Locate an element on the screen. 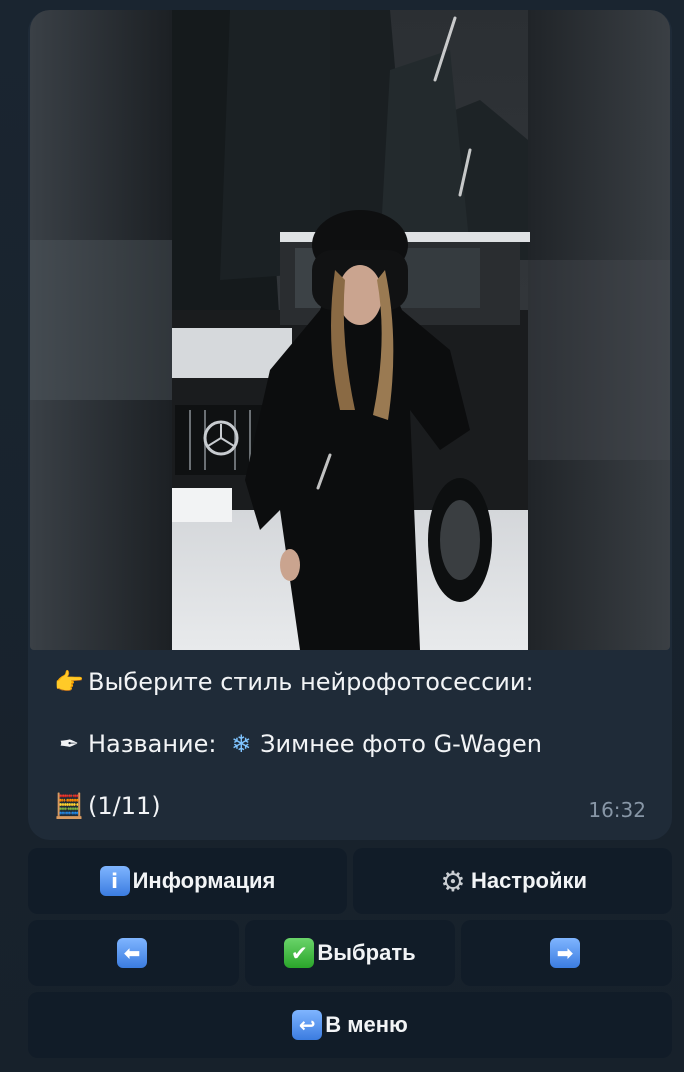 This screenshot has height=1072, width=684. arrow-left-icon: ⬅ is located at coordinates (132, 953).